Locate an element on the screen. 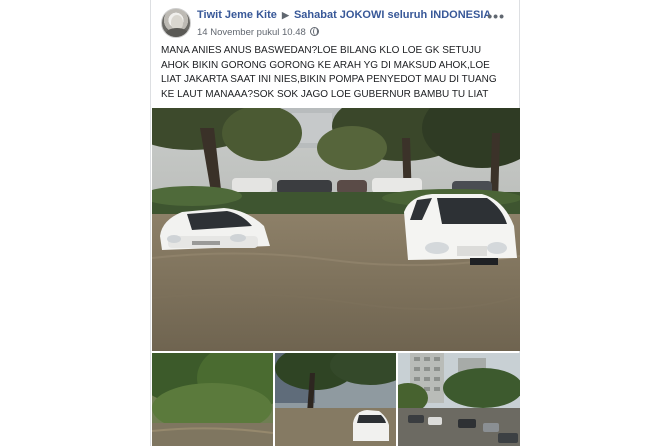  thumb-1-illustration is located at coordinates (212, 399).